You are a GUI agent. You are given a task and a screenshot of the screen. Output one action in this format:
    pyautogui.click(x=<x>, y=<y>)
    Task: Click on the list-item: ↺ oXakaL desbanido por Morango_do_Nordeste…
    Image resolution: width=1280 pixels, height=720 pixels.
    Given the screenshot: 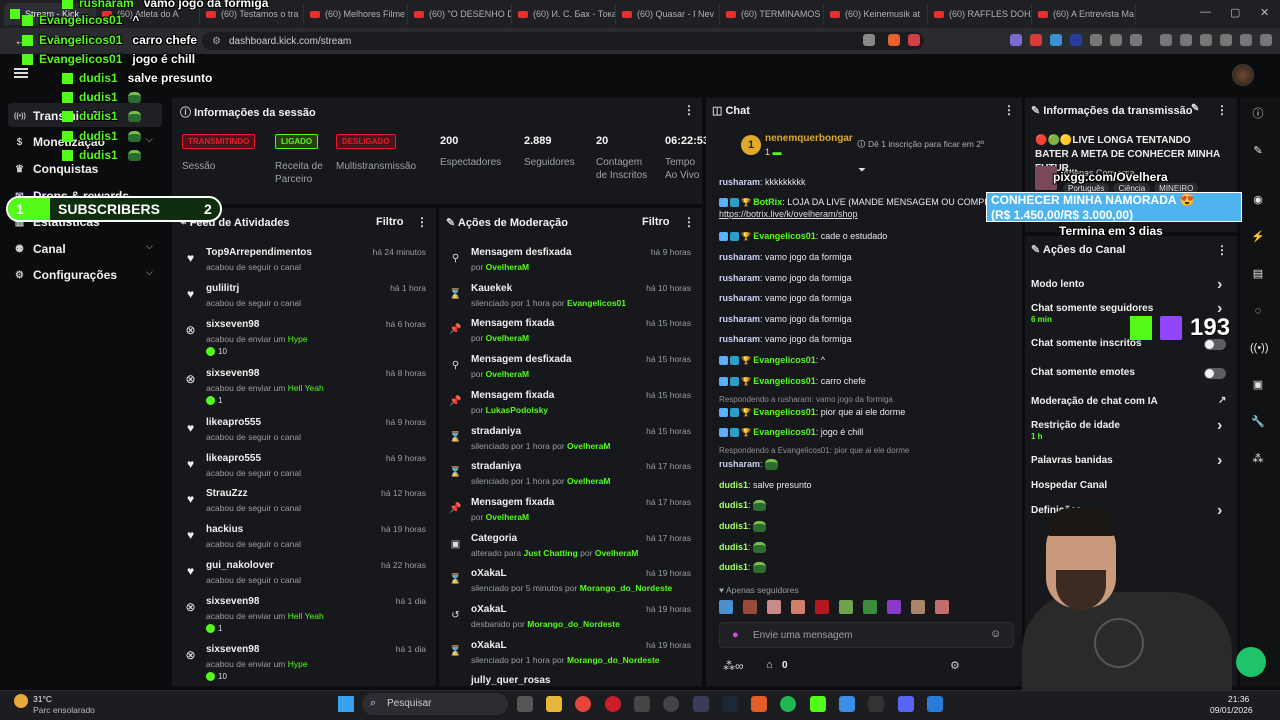 What is the action you would take?
    pyautogui.click(x=570, y=621)
    